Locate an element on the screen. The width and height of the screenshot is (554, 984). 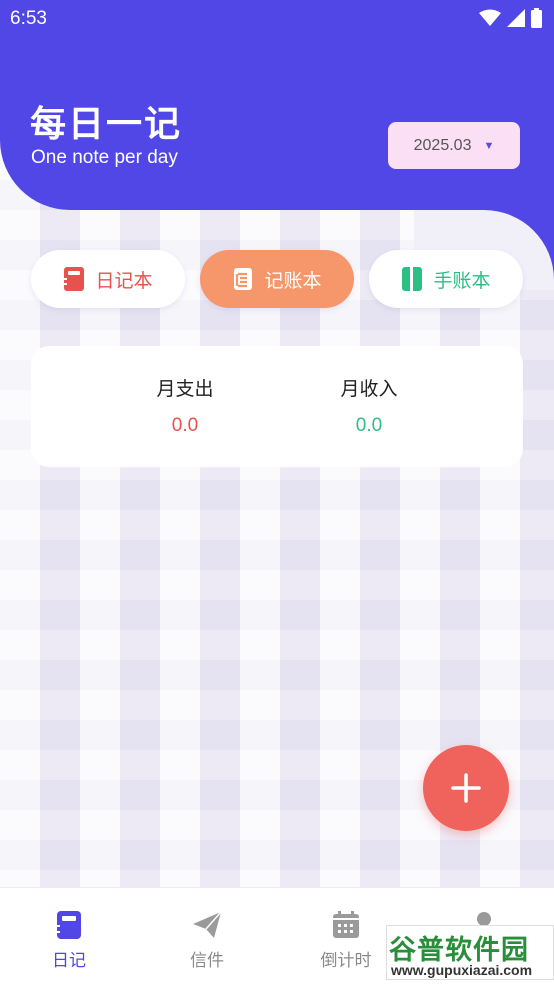
month-picker-value: 2025.03 is located at coordinates (442, 145).